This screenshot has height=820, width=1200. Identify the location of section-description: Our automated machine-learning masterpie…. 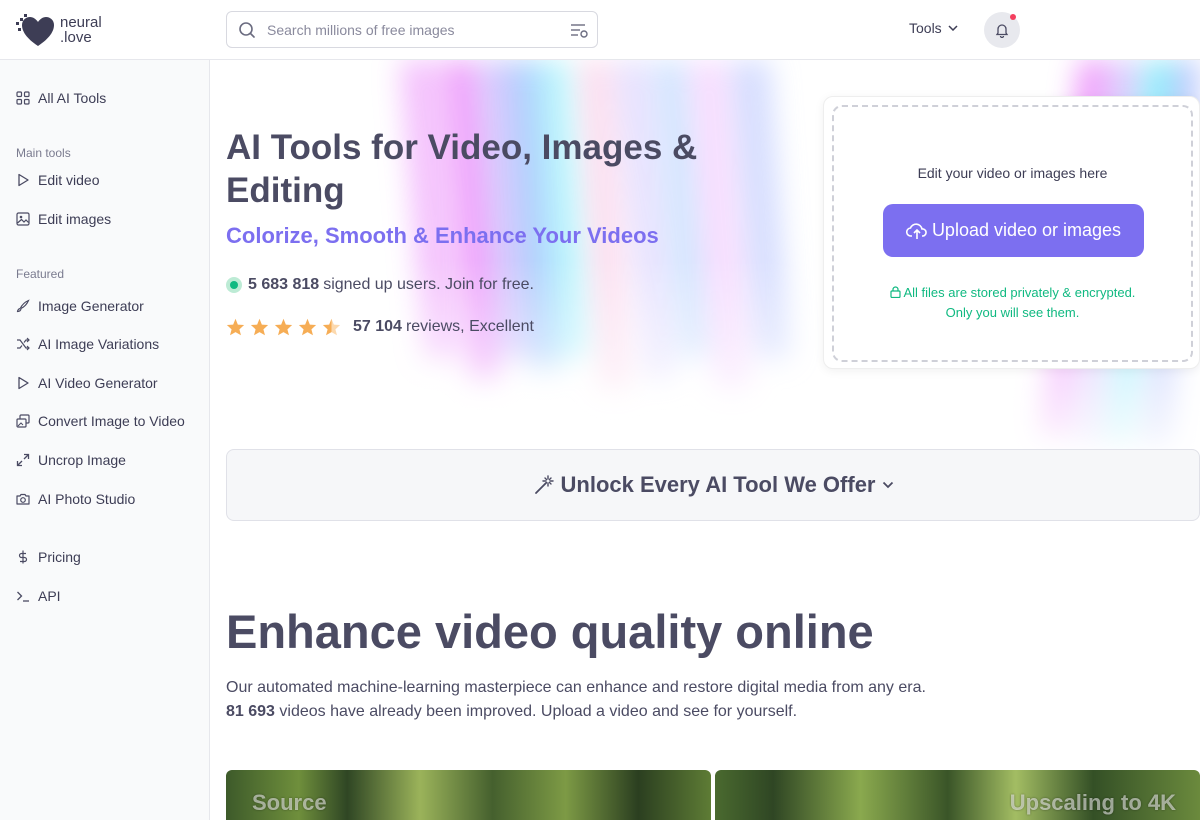
(576, 700).